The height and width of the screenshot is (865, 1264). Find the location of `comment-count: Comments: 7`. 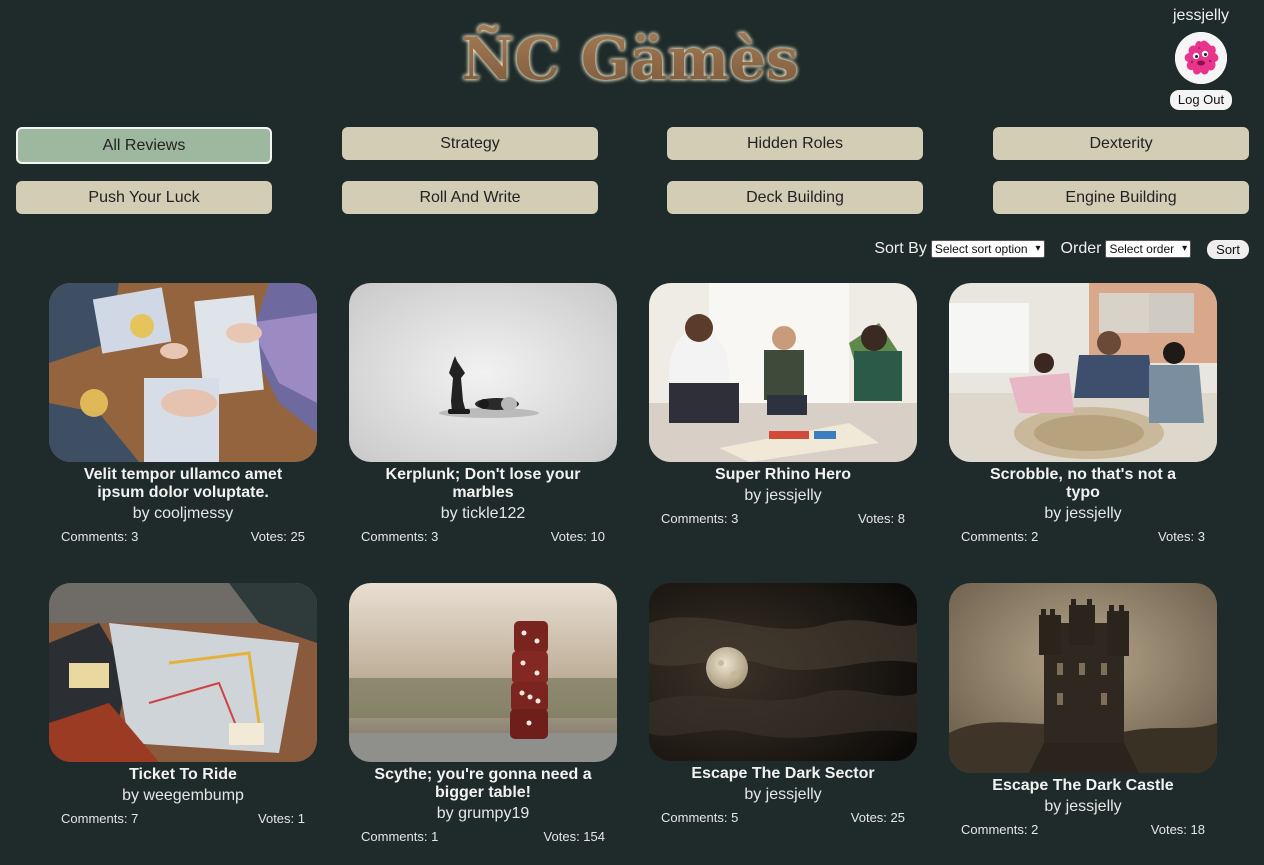

comment-count: Comments: 7 is located at coordinates (100, 818).